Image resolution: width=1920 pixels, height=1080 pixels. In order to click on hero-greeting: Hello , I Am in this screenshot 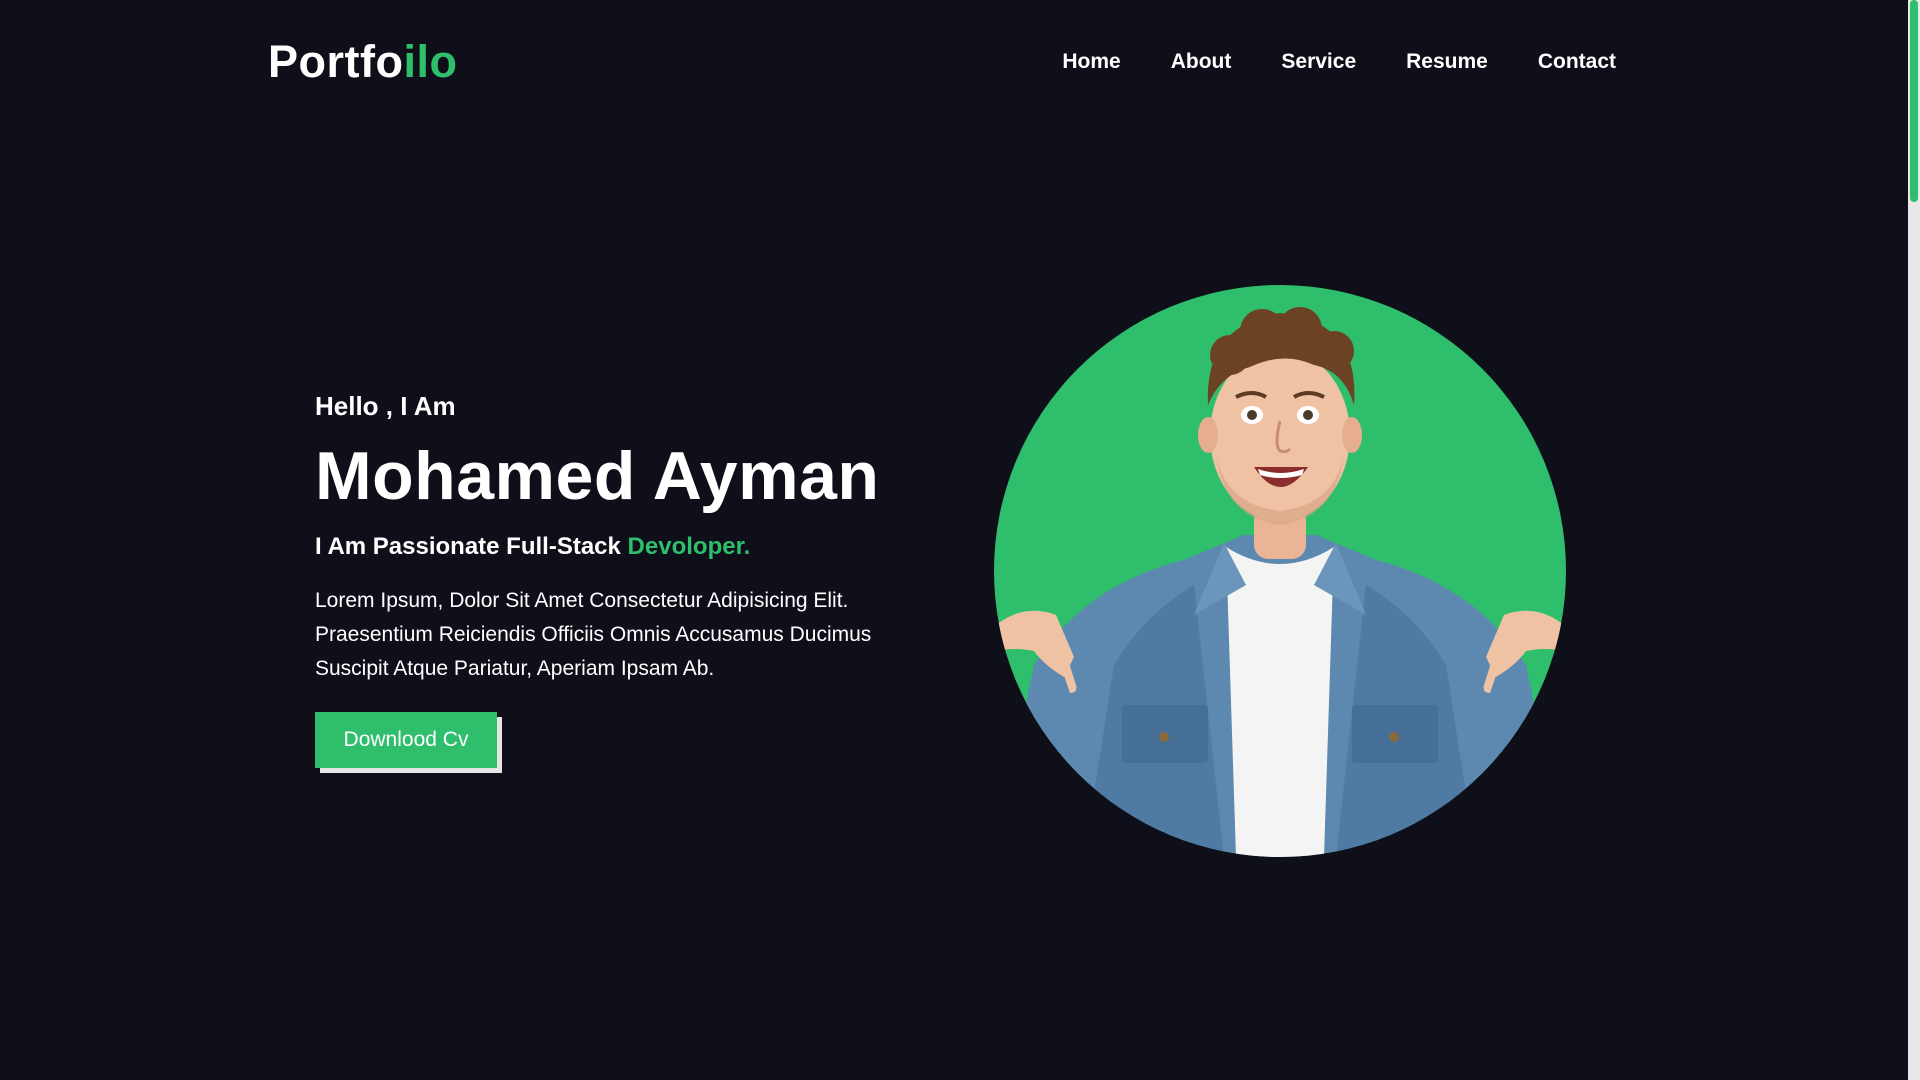, I will do `click(385, 406)`.